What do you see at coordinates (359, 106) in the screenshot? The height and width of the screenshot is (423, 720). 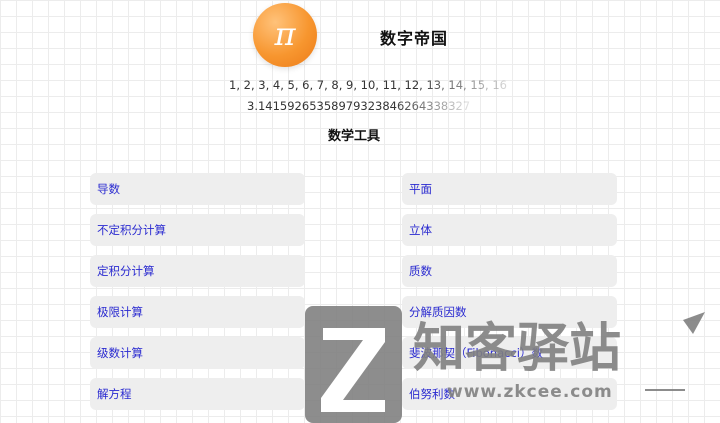 I see `pi-digits: 3.14159265358979323846264338327` at bounding box center [359, 106].